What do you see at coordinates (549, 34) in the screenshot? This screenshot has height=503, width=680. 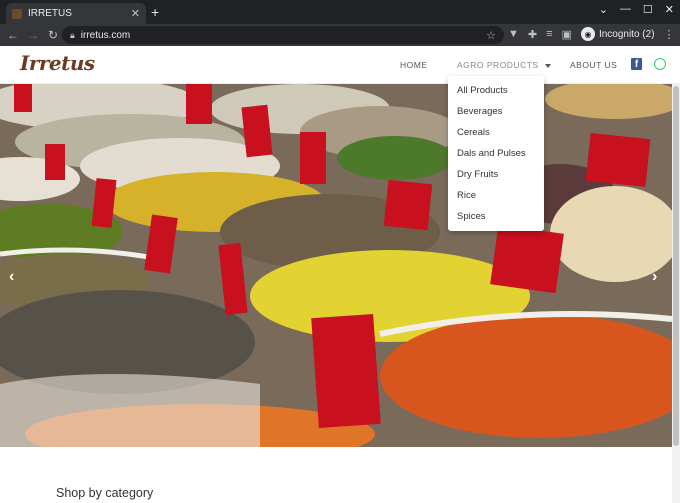 I see `media-controls-icon: ≡` at bounding box center [549, 34].